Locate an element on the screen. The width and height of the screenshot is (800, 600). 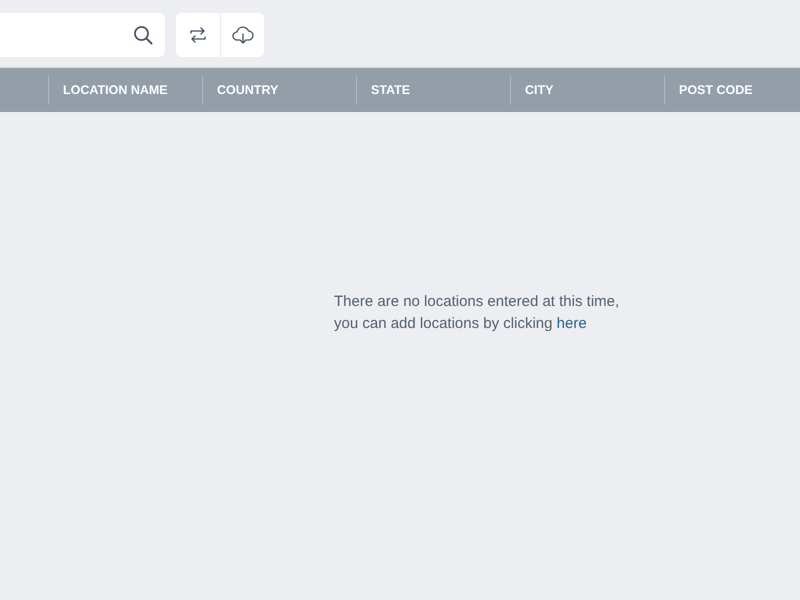
column-header: LOCATION NAME is located at coordinates (115, 90).